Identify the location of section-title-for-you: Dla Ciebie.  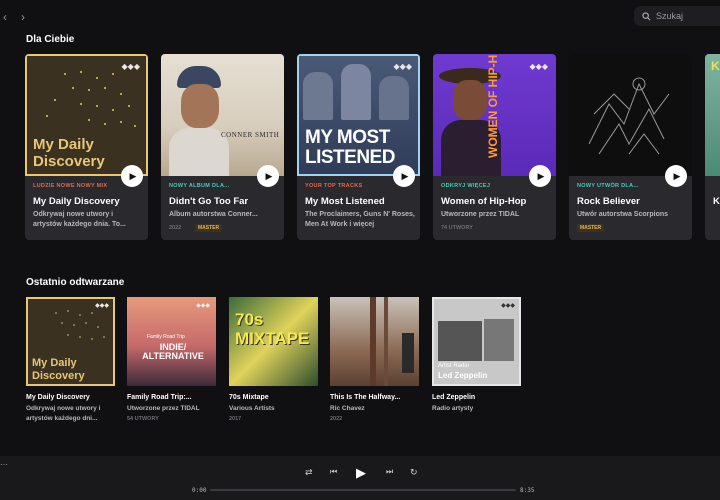
(50, 39).